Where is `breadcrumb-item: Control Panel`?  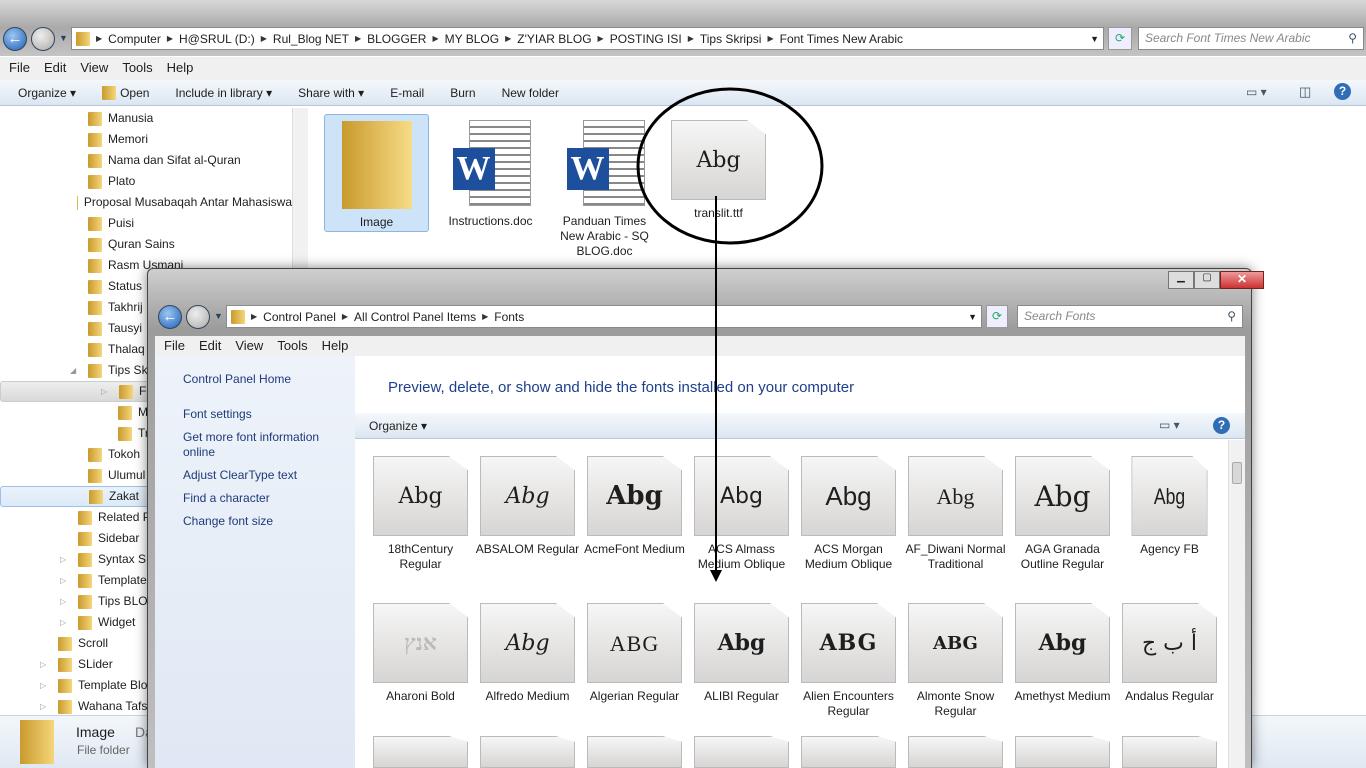
breadcrumb-item: Control Panel is located at coordinates (299, 317).